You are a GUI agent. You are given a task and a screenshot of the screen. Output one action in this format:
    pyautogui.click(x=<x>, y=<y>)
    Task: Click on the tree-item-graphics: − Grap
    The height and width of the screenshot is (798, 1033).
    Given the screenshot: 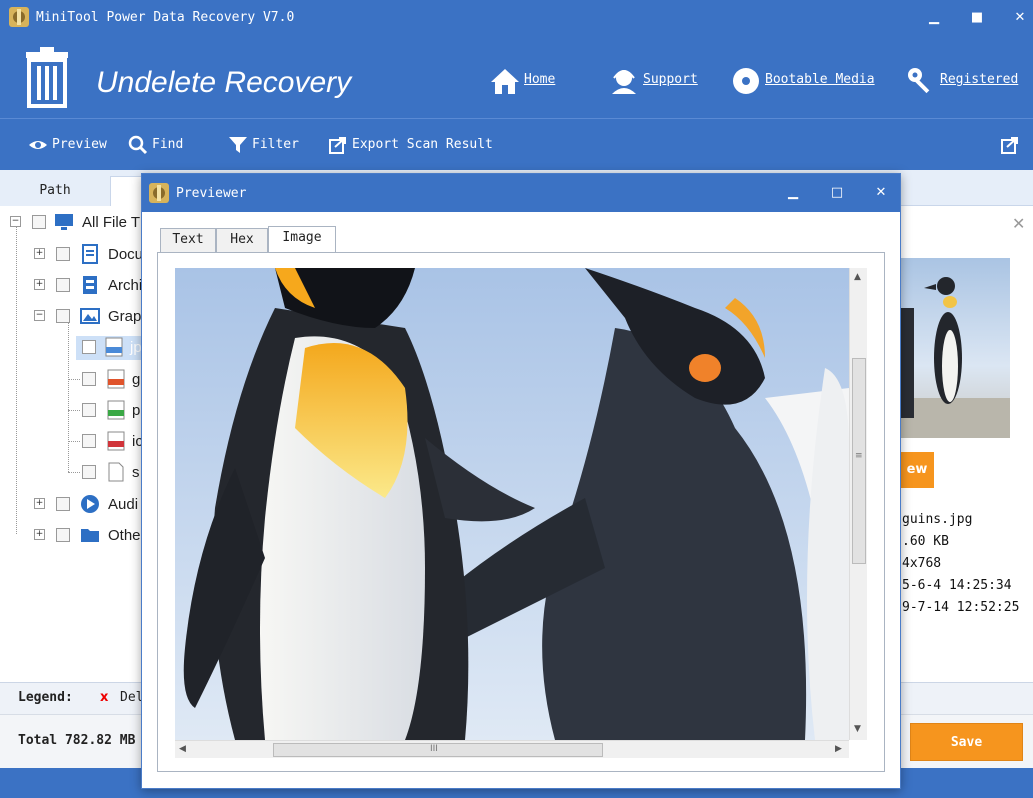 What is the action you would take?
    pyautogui.click(x=89, y=316)
    